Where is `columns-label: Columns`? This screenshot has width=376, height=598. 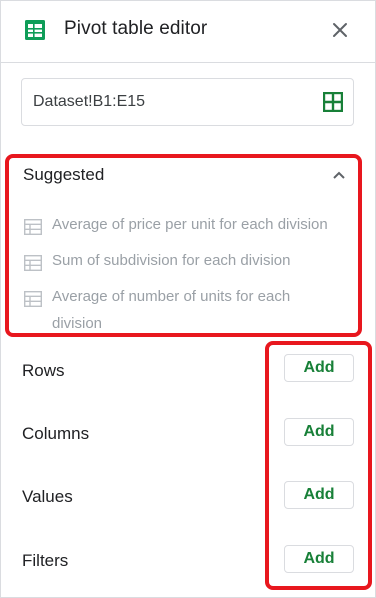
columns-label: Columns is located at coordinates (56, 433).